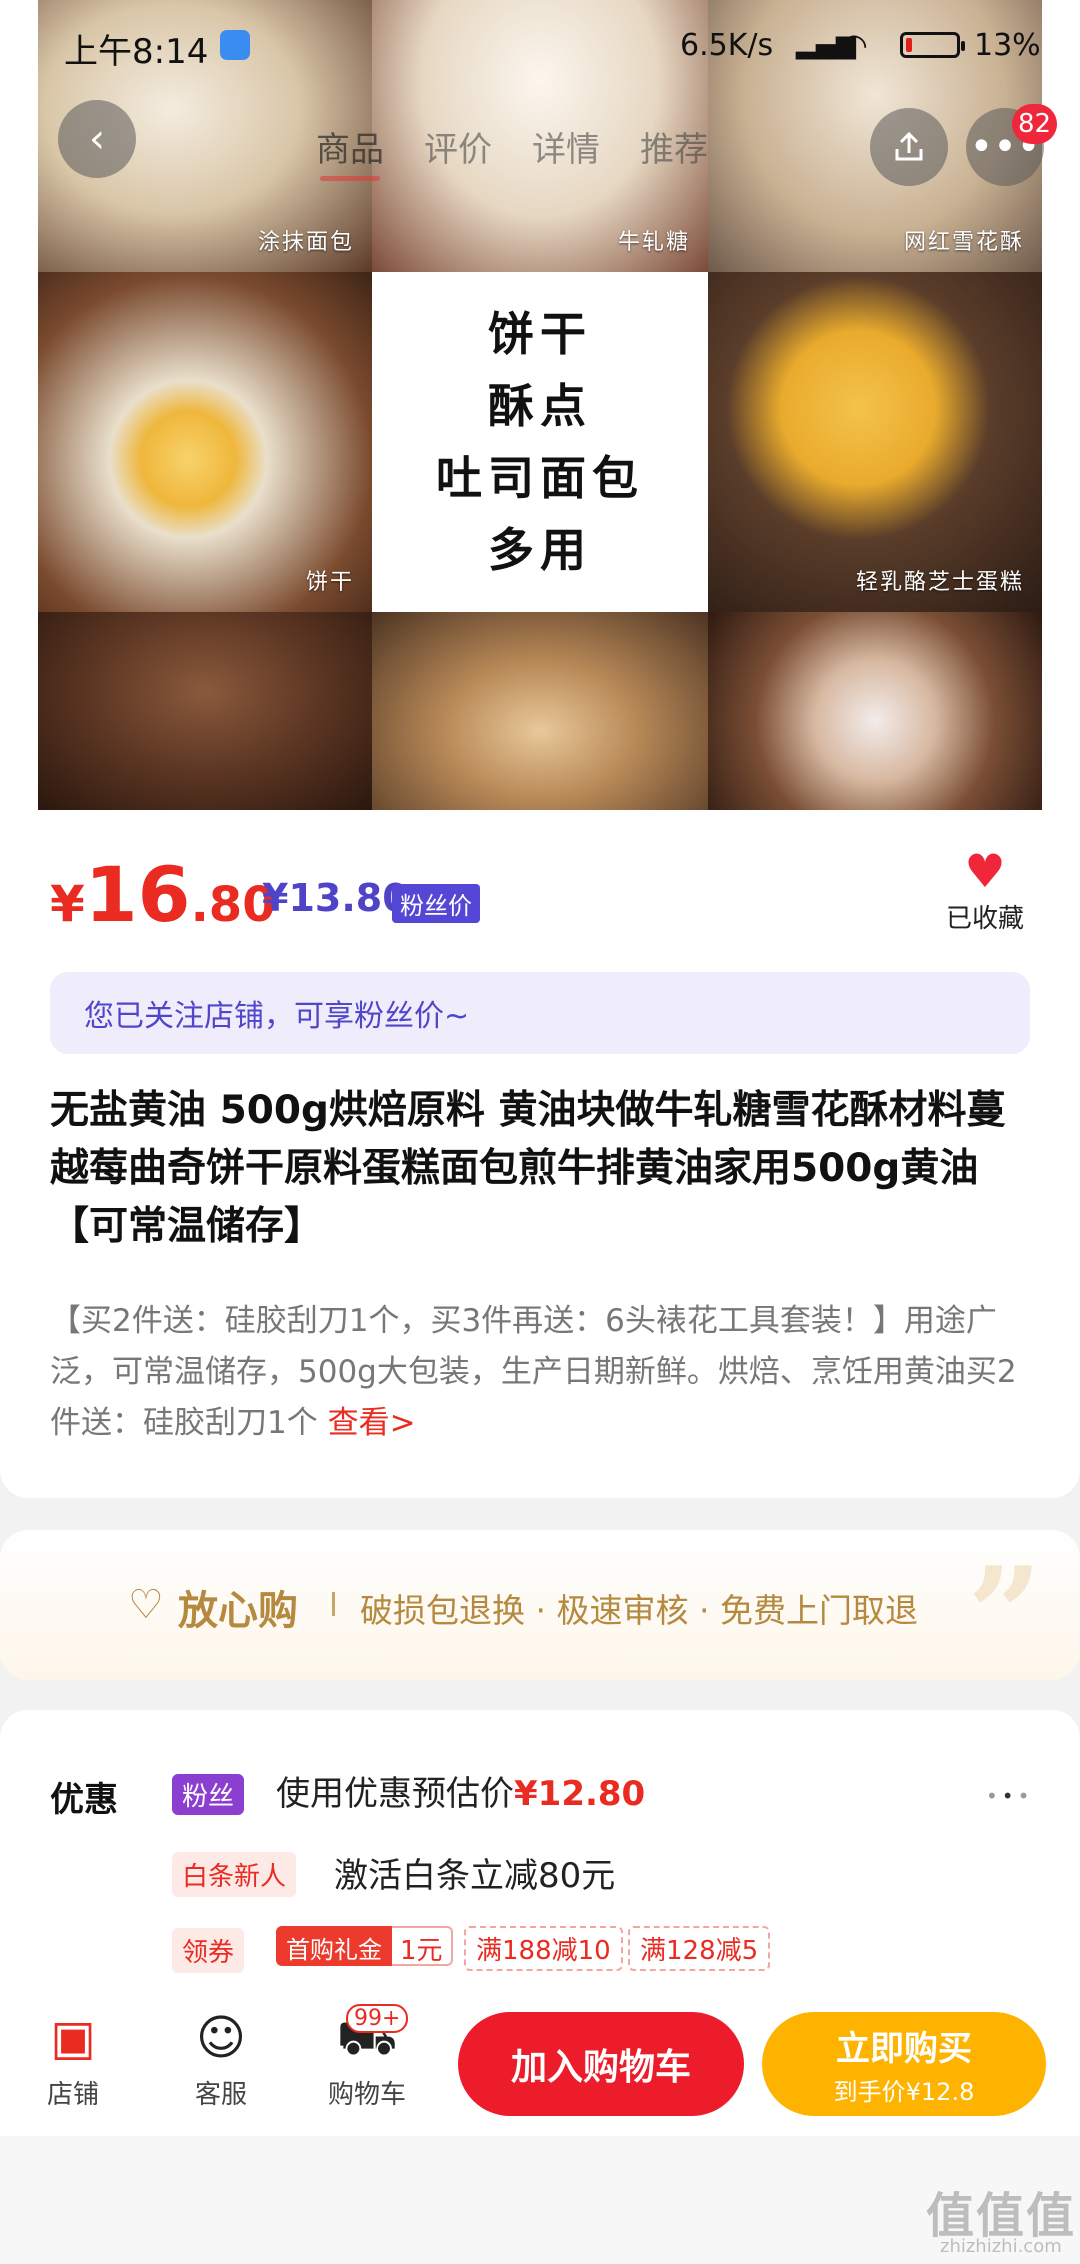 The height and width of the screenshot is (2264, 1080). Describe the element at coordinates (512, 151) in the screenshot. I see `detail-tabs: 商品 评价 详情 推荐` at that location.